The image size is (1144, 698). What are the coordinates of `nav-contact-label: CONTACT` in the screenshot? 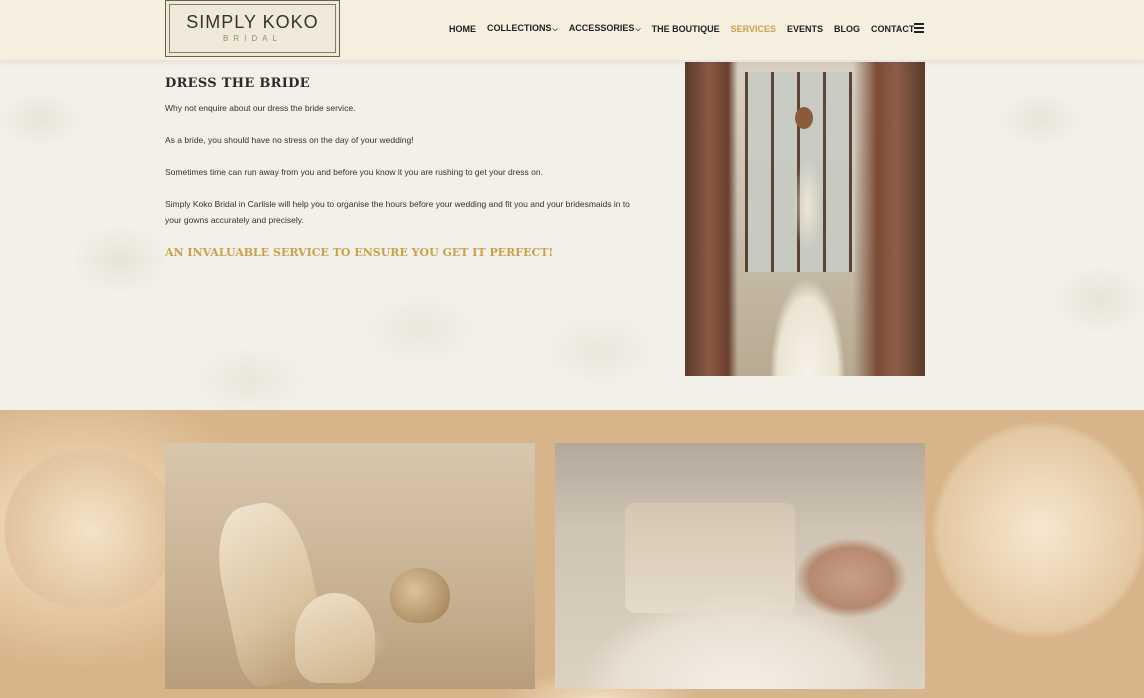 It's located at (893, 28).